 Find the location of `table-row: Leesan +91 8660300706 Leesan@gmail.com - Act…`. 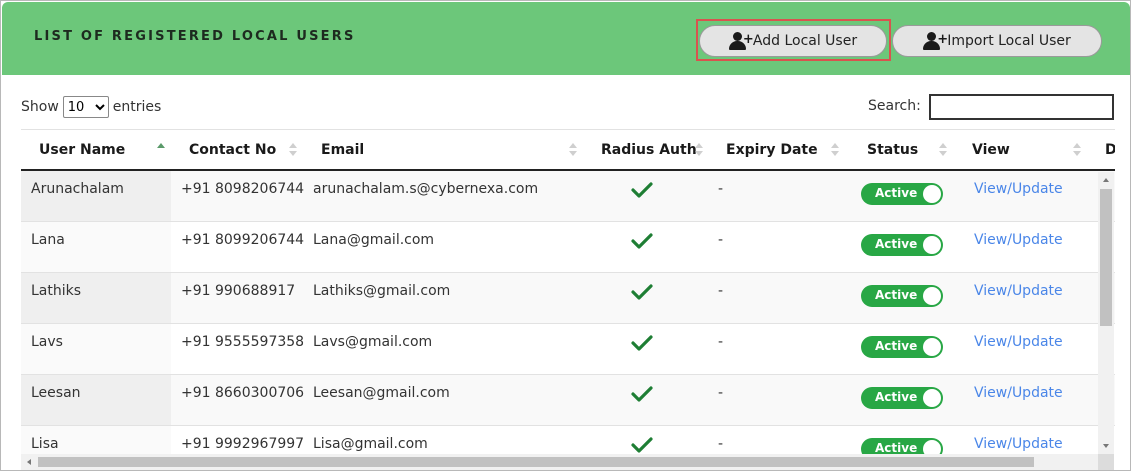

table-row: Leesan +91 8660300706 Leesan@gmail.com - Act… is located at coordinates (568, 400).